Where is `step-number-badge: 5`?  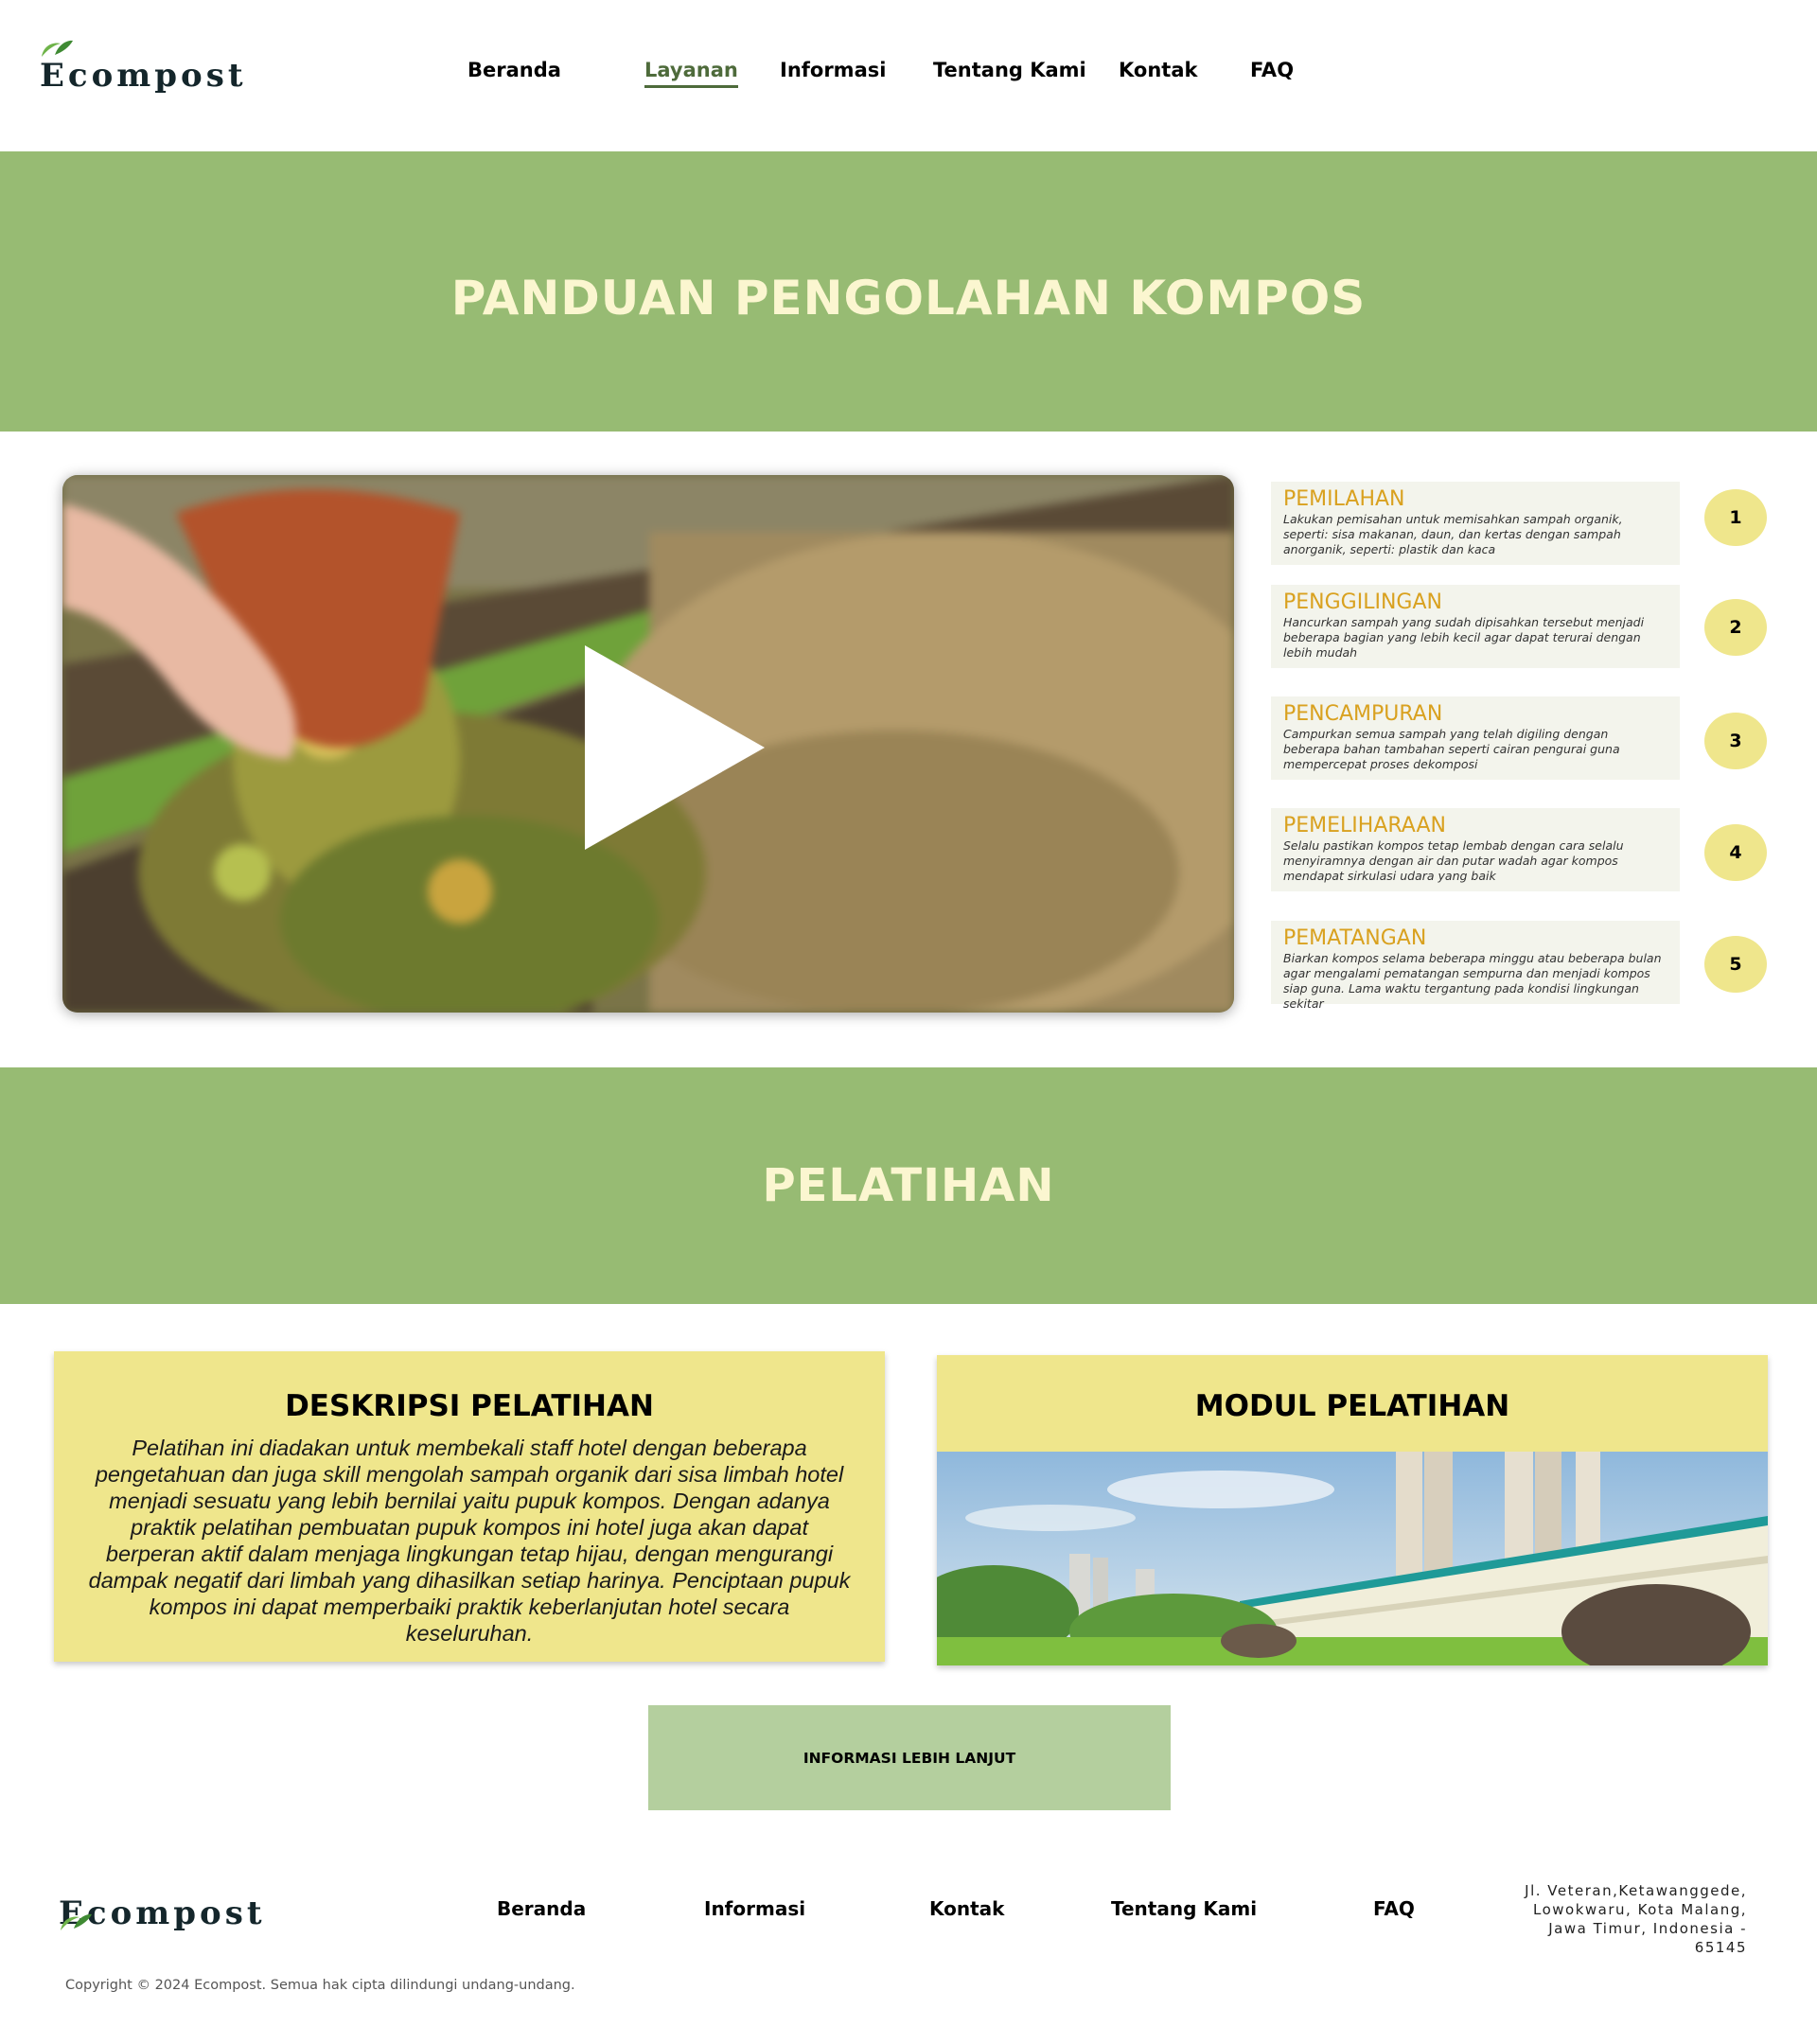
step-number-badge: 5 is located at coordinates (1736, 964).